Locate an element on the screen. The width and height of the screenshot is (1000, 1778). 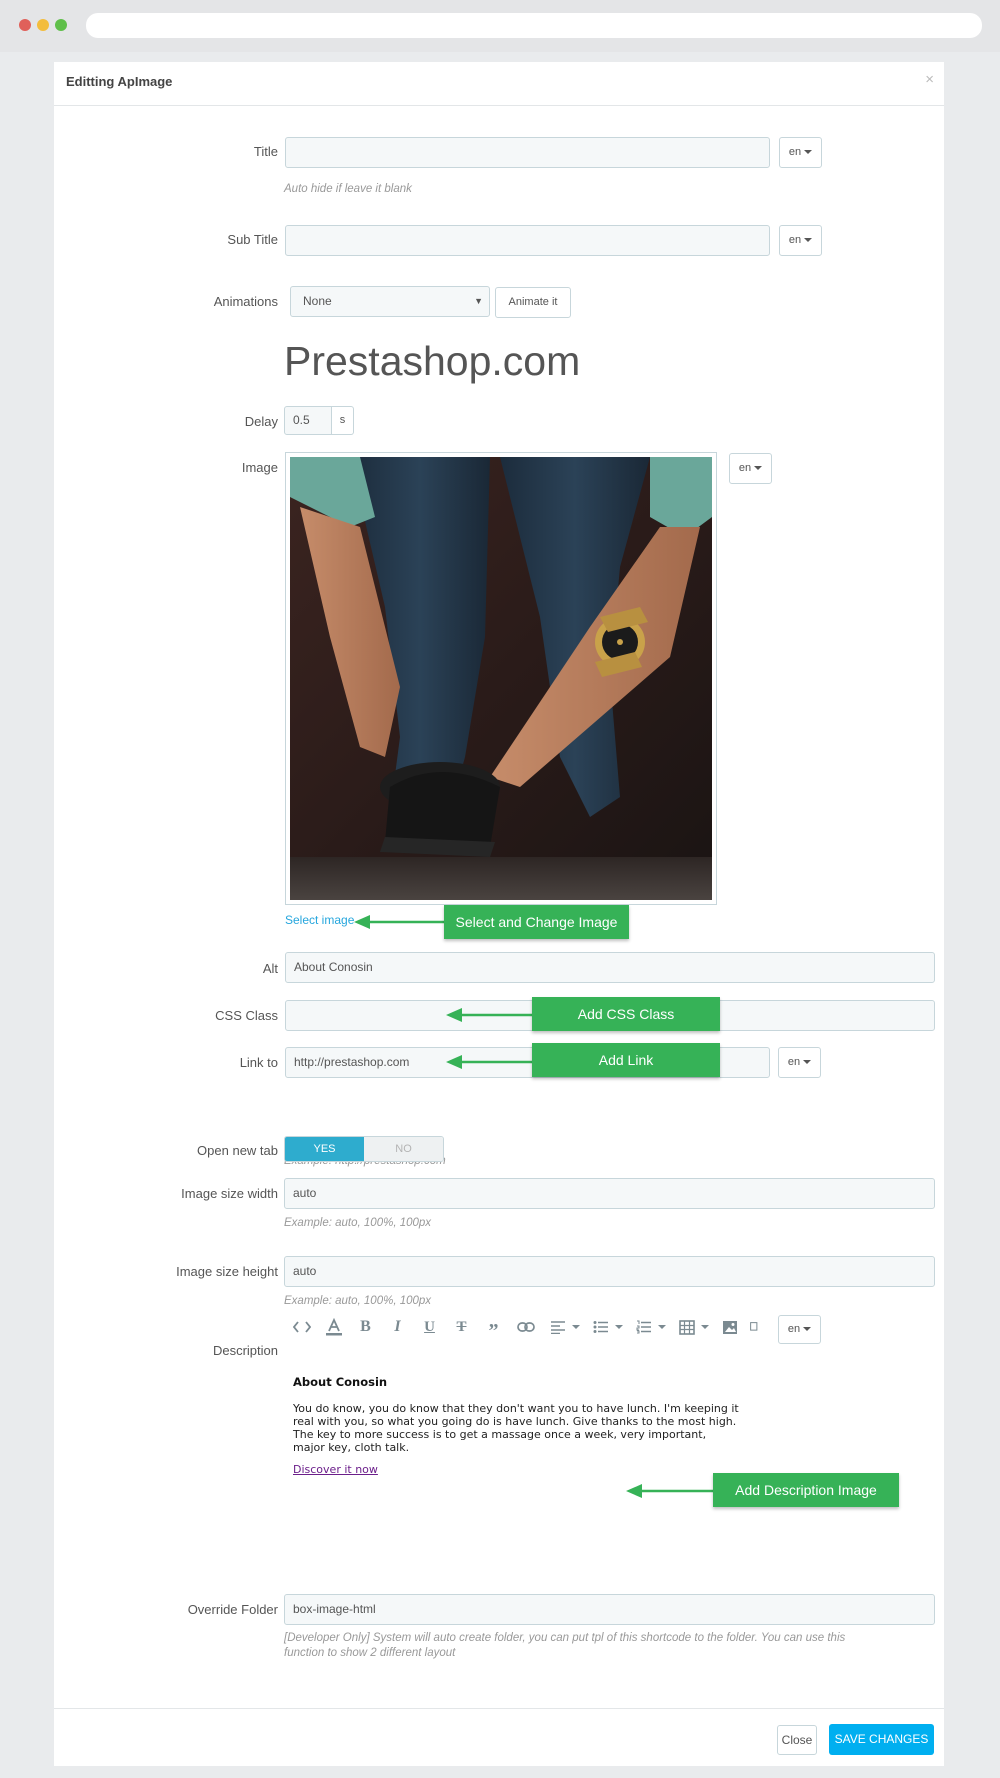
callout-description: Add Description Image is located at coordinates (806, 1490).